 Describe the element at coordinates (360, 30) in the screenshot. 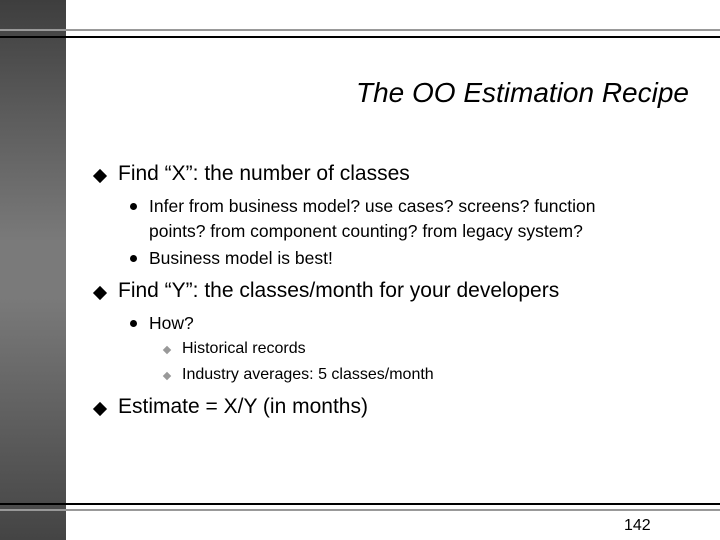

I see `top-gray-rule` at that location.